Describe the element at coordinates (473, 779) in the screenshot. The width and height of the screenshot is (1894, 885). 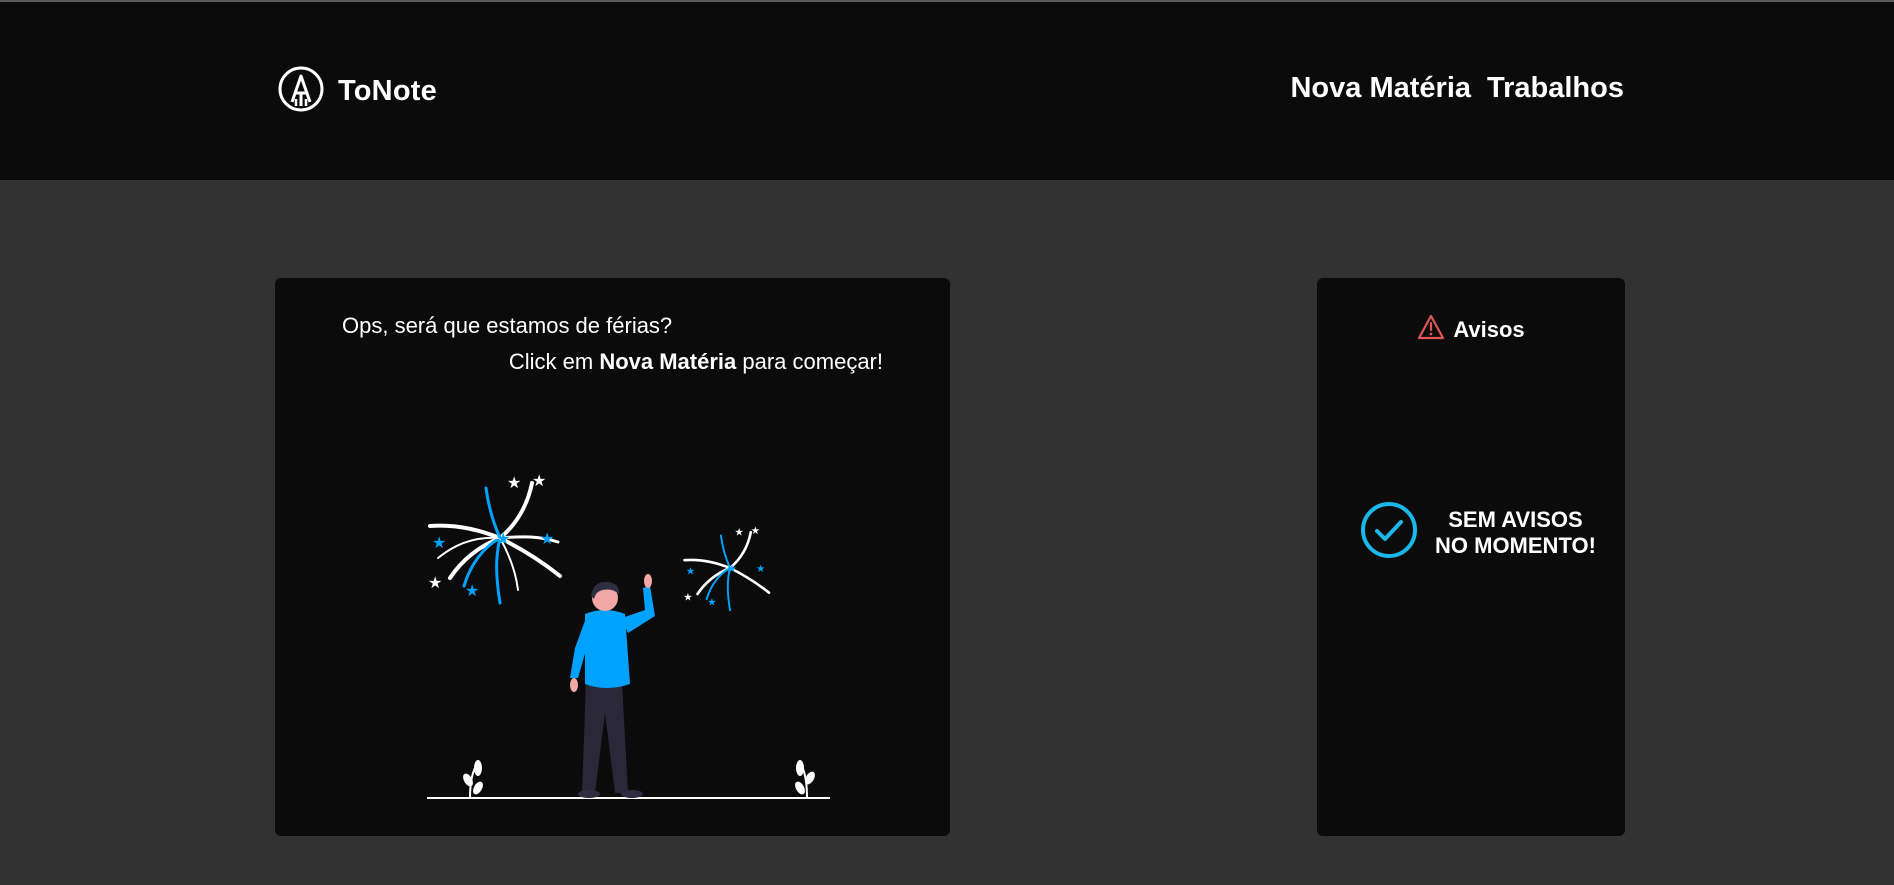
I see `plant-left` at that location.